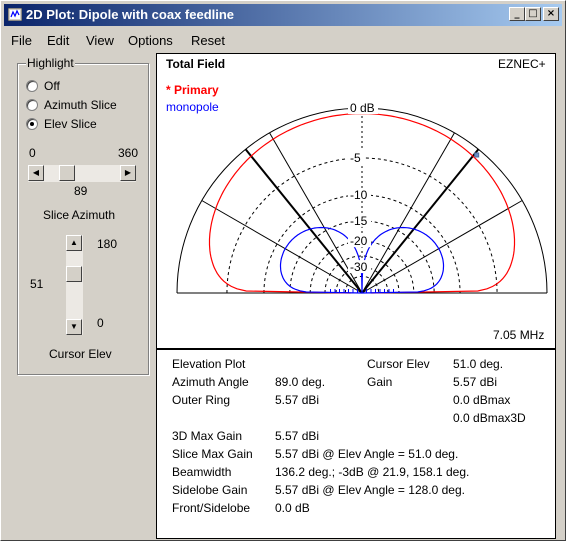  What do you see at coordinates (128, 153) in the screenshot?
I see `azimuth-max-label: 360` at bounding box center [128, 153].